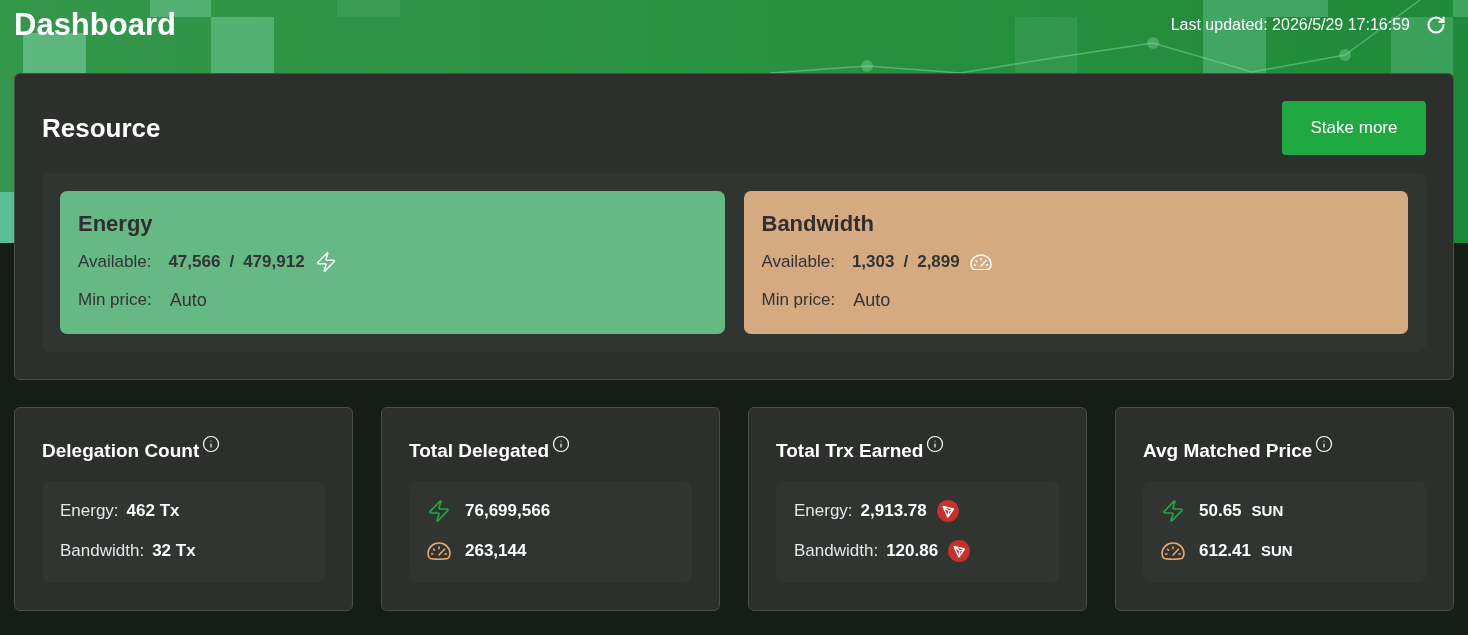 Image resolution: width=1468 pixels, height=635 pixels. What do you see at coordinates (194, 262) in the screenshot?
I see `available-value: 47,566` at bounding box center [194, 262].